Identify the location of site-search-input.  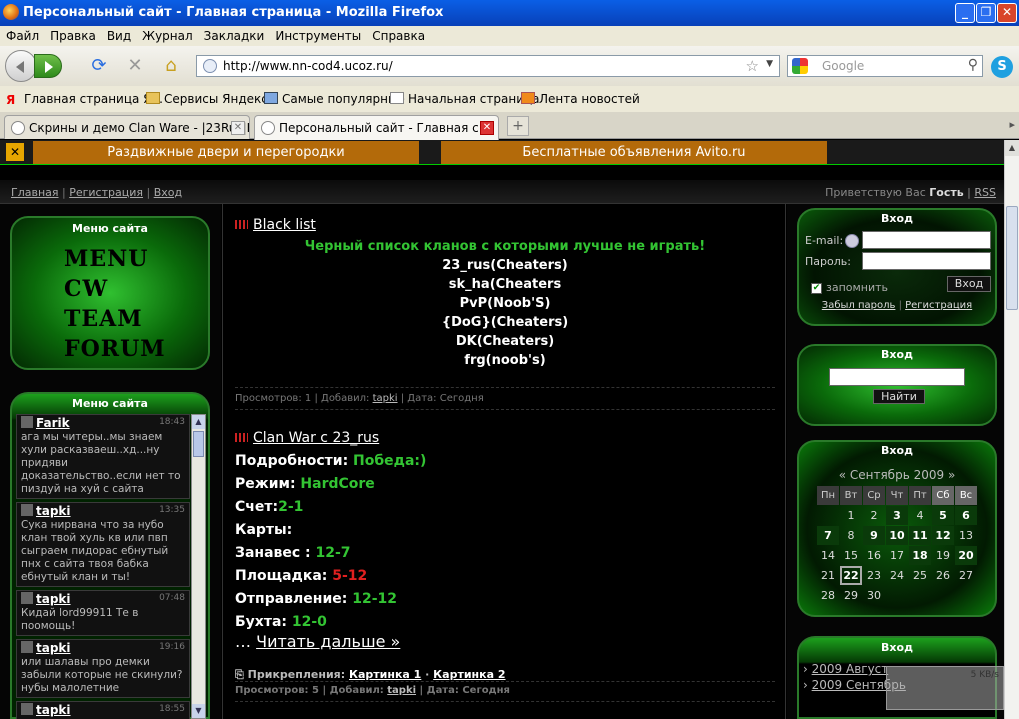
(897, 377).